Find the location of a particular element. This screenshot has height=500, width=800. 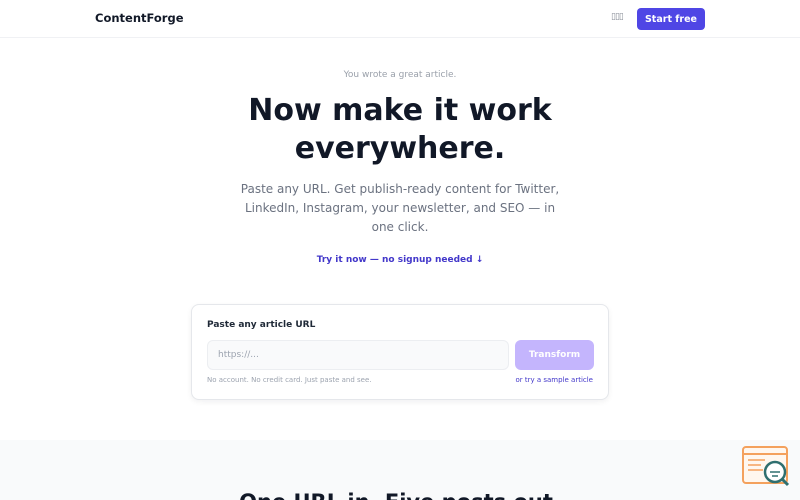

try-it-now-link: Try it now — no signup needed ↓ is located at coordinates (400, 260).